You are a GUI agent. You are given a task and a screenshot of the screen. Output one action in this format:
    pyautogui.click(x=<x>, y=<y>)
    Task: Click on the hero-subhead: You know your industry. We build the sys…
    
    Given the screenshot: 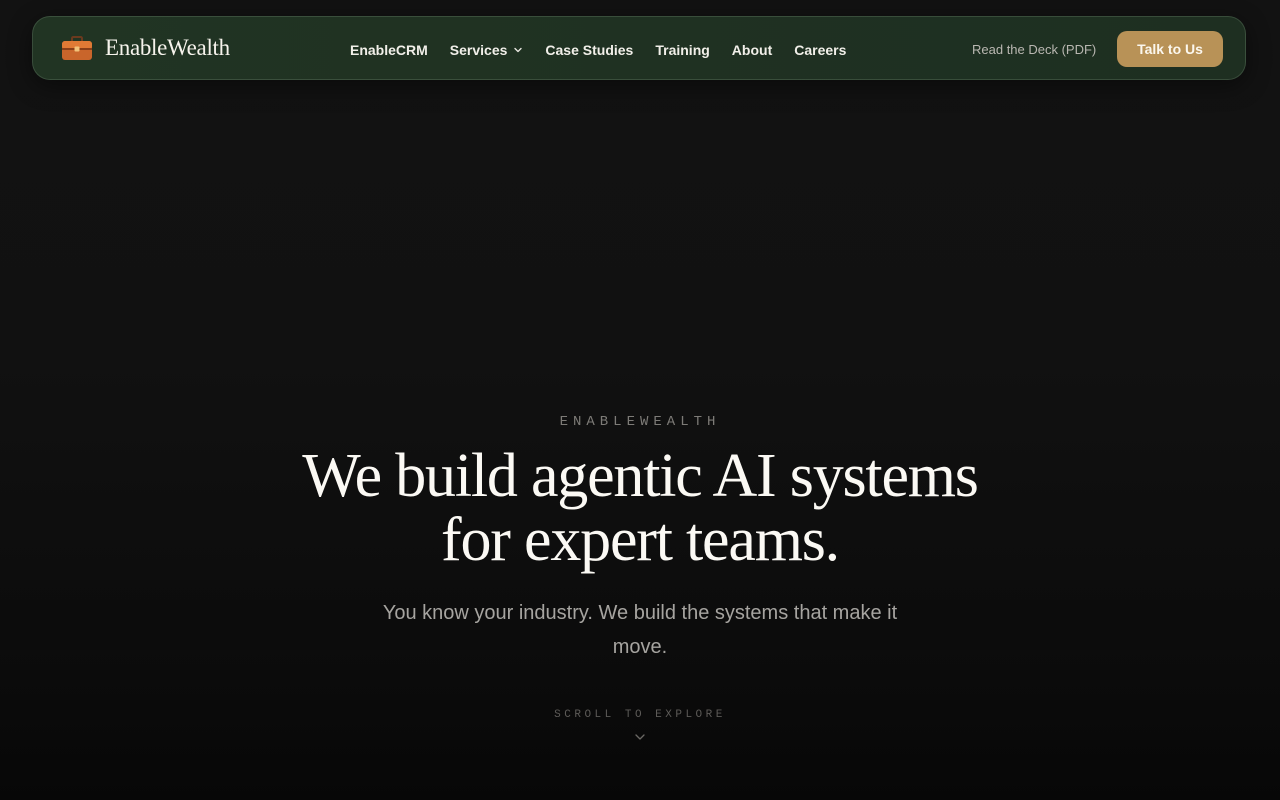 What is the action you would take?
    pyautogui.click(x=640, y=630)
    